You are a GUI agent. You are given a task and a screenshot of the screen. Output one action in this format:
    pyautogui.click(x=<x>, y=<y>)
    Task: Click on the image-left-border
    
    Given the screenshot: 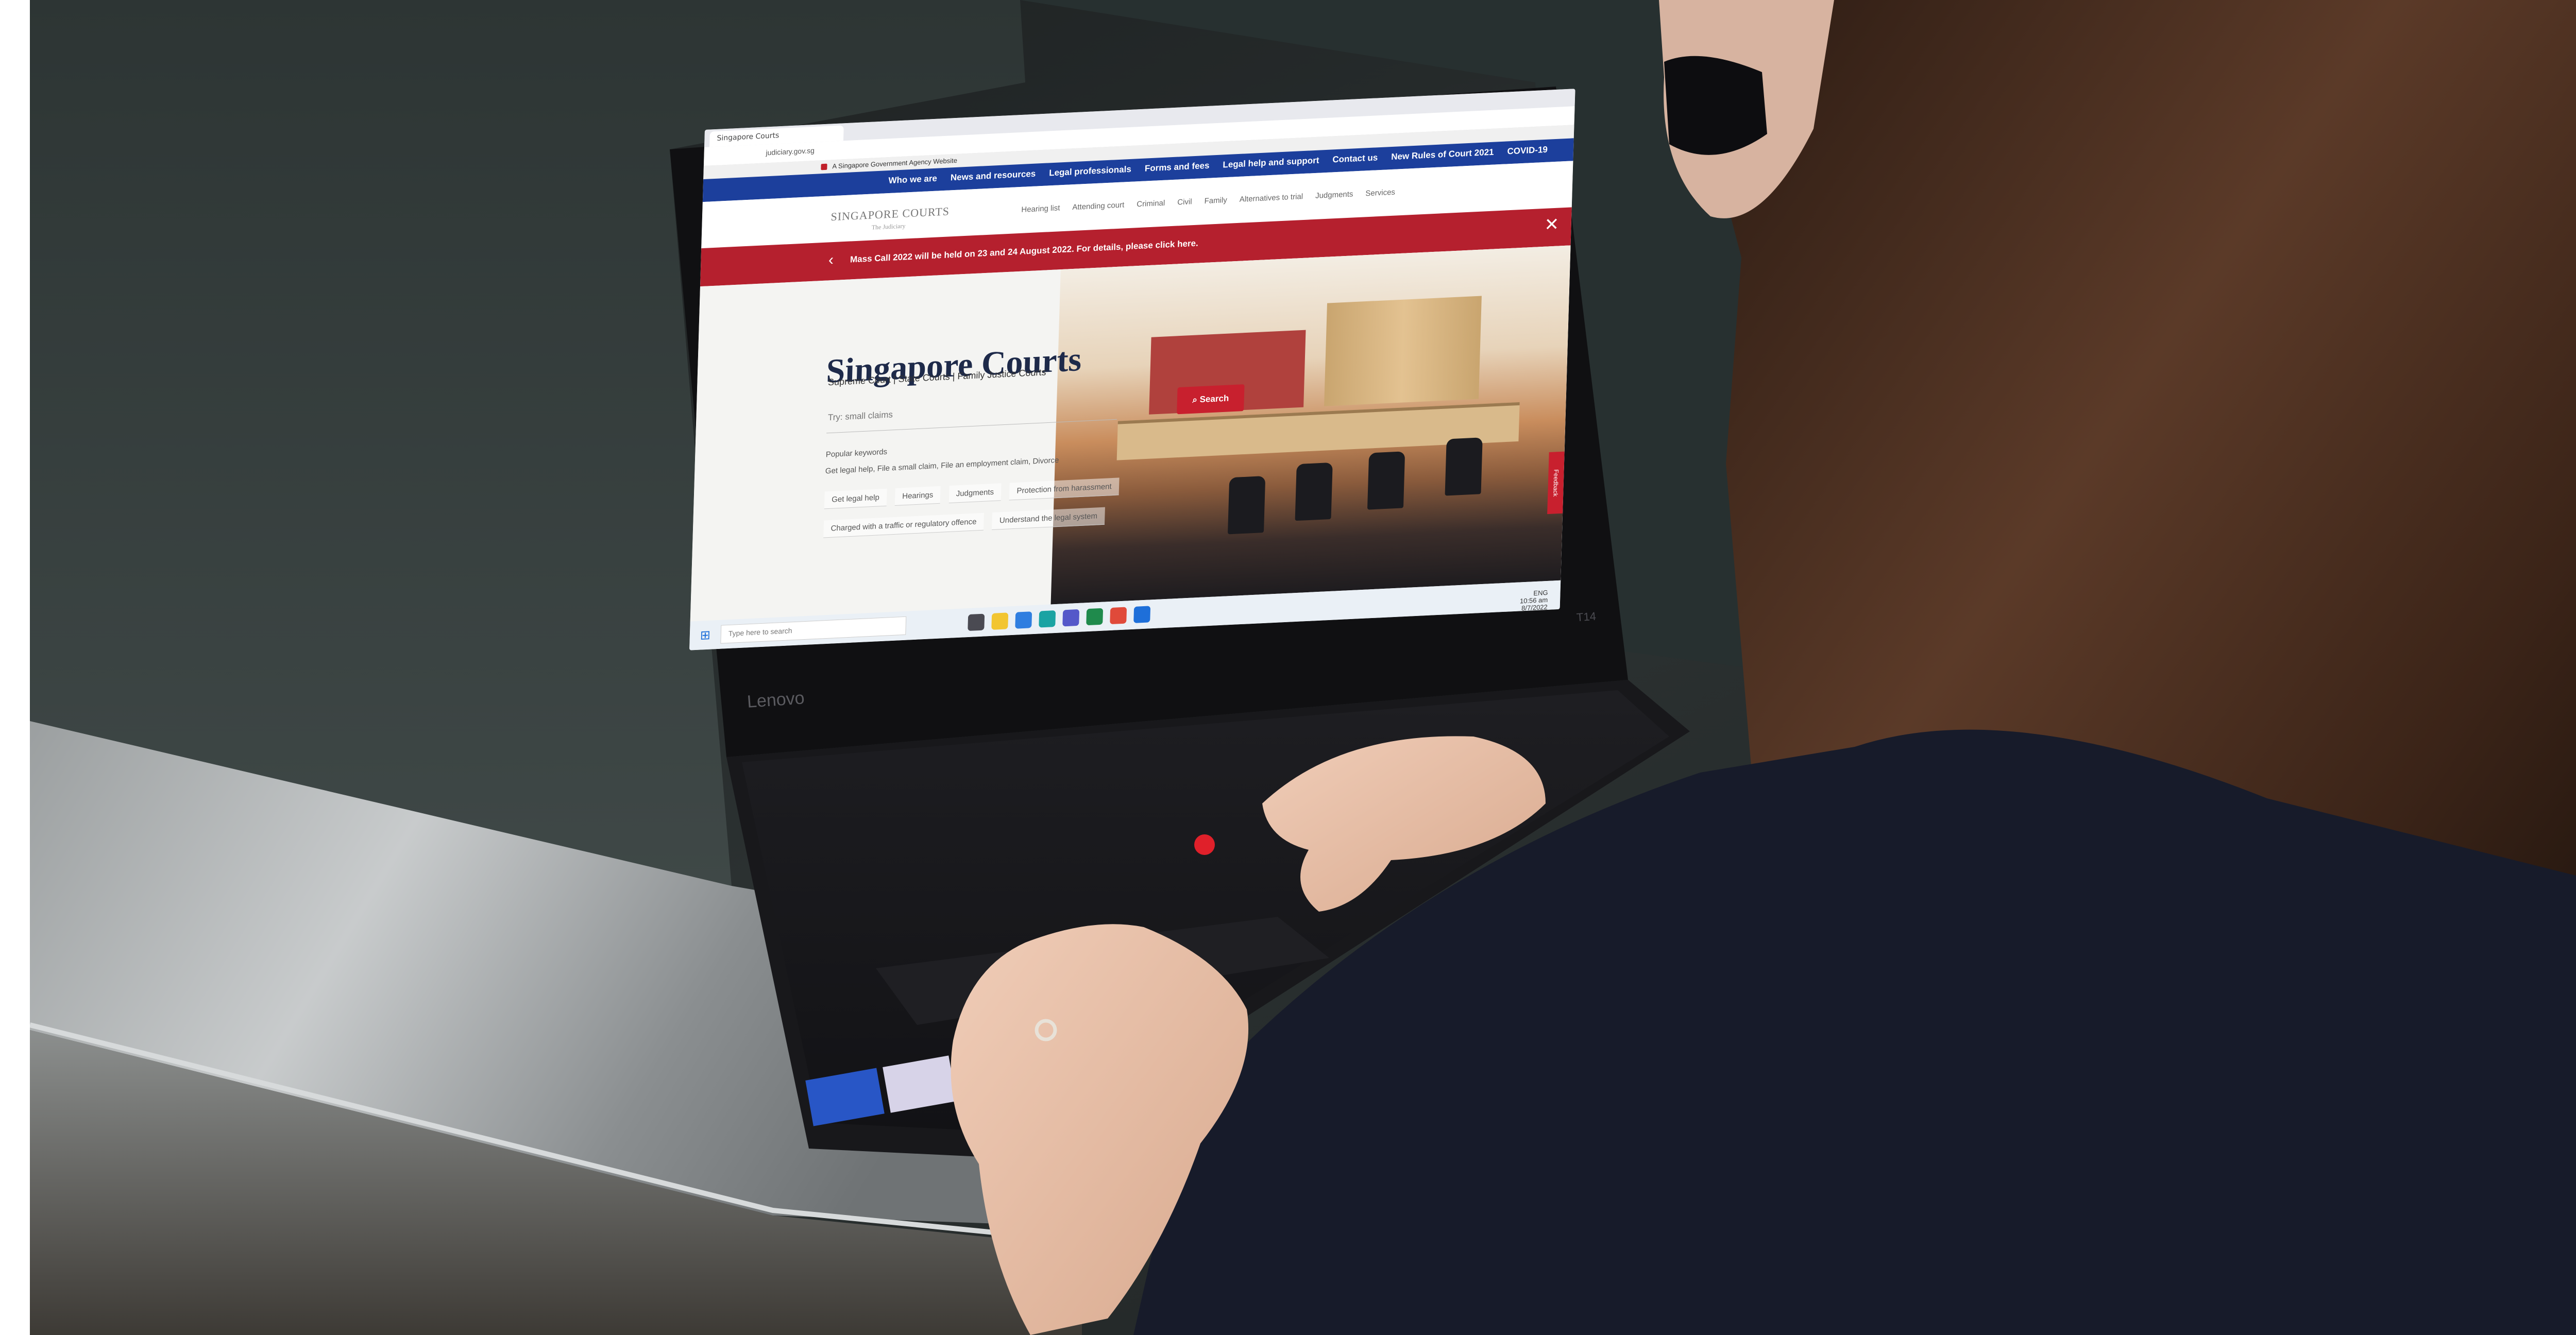 What is the action you would take?
    pyautogui.click(x=15, y=667)
    